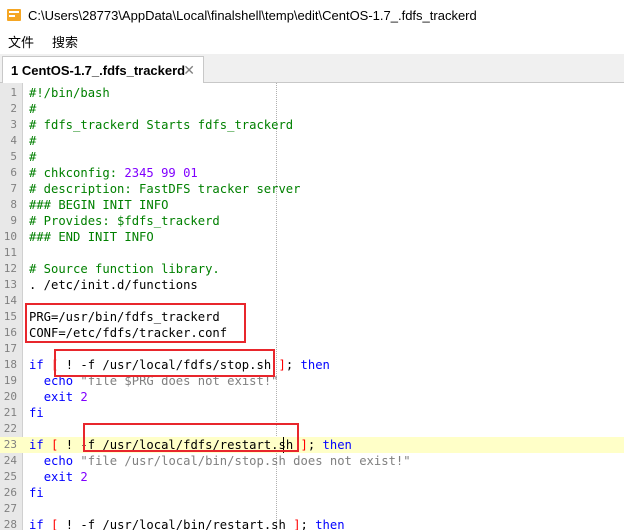 The image size is (624, 530). Describe the element at coordinates (312, 93) in the screenshot. I see `code-line: 1 #!/bin/bash` at that location.